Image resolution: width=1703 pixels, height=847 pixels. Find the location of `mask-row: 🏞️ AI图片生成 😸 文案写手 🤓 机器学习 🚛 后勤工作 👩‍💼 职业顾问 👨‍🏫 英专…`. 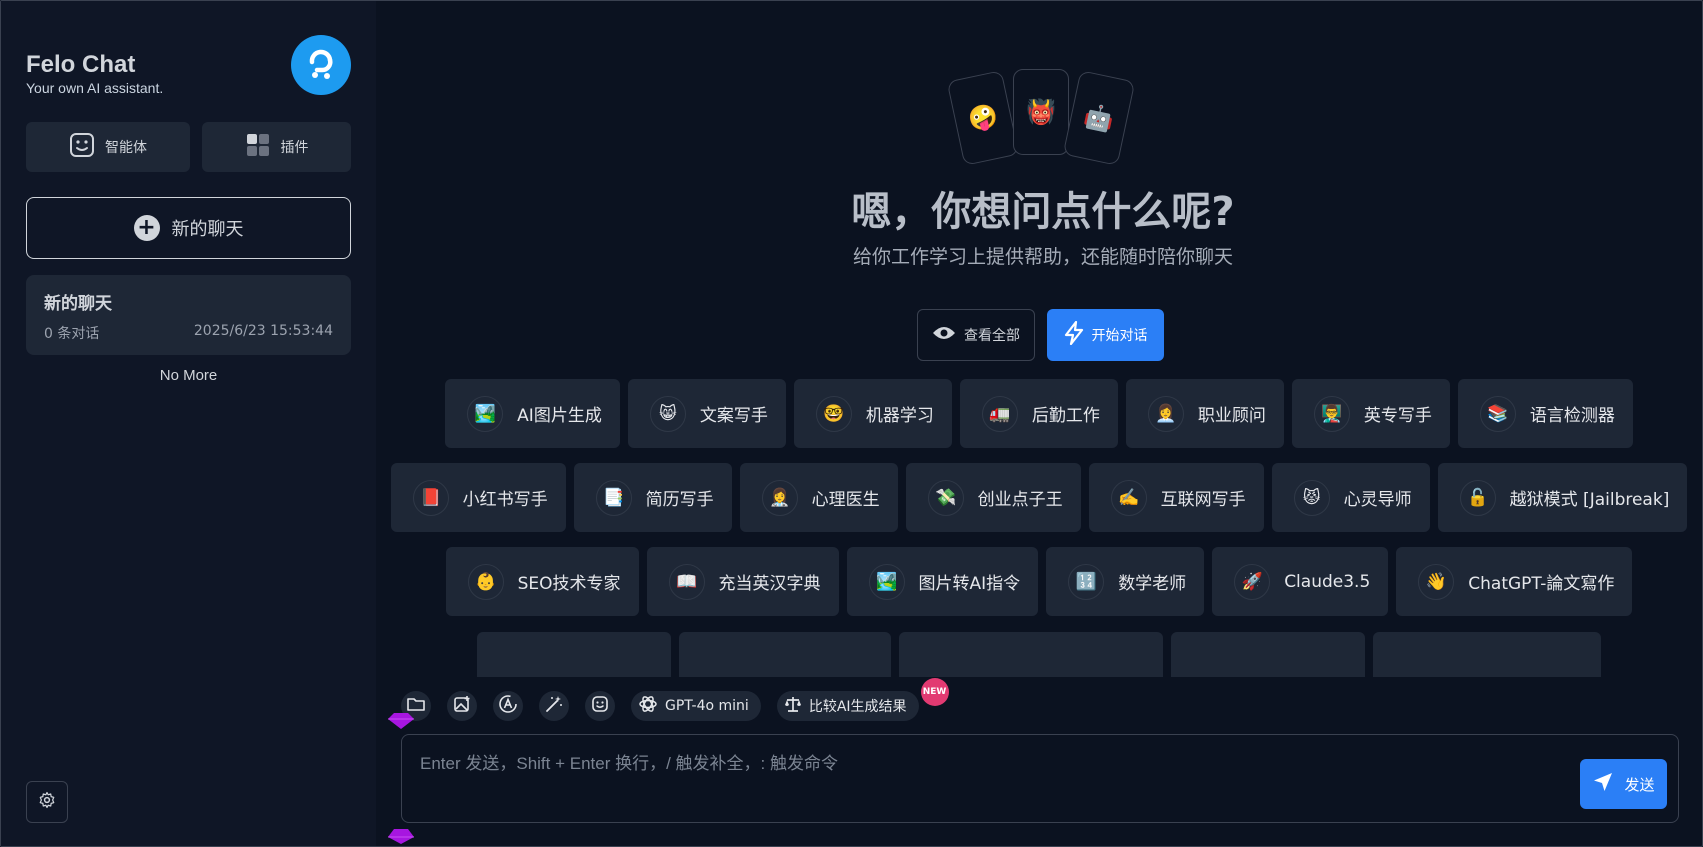

mask-row: 🏞️ AI图片生成 😸 文案写手 🤓 机器学习 🚛 后勤工作 👩‍💼 职业顾问 👨‍🏫 英专… is located at coordinates (1039, 413).